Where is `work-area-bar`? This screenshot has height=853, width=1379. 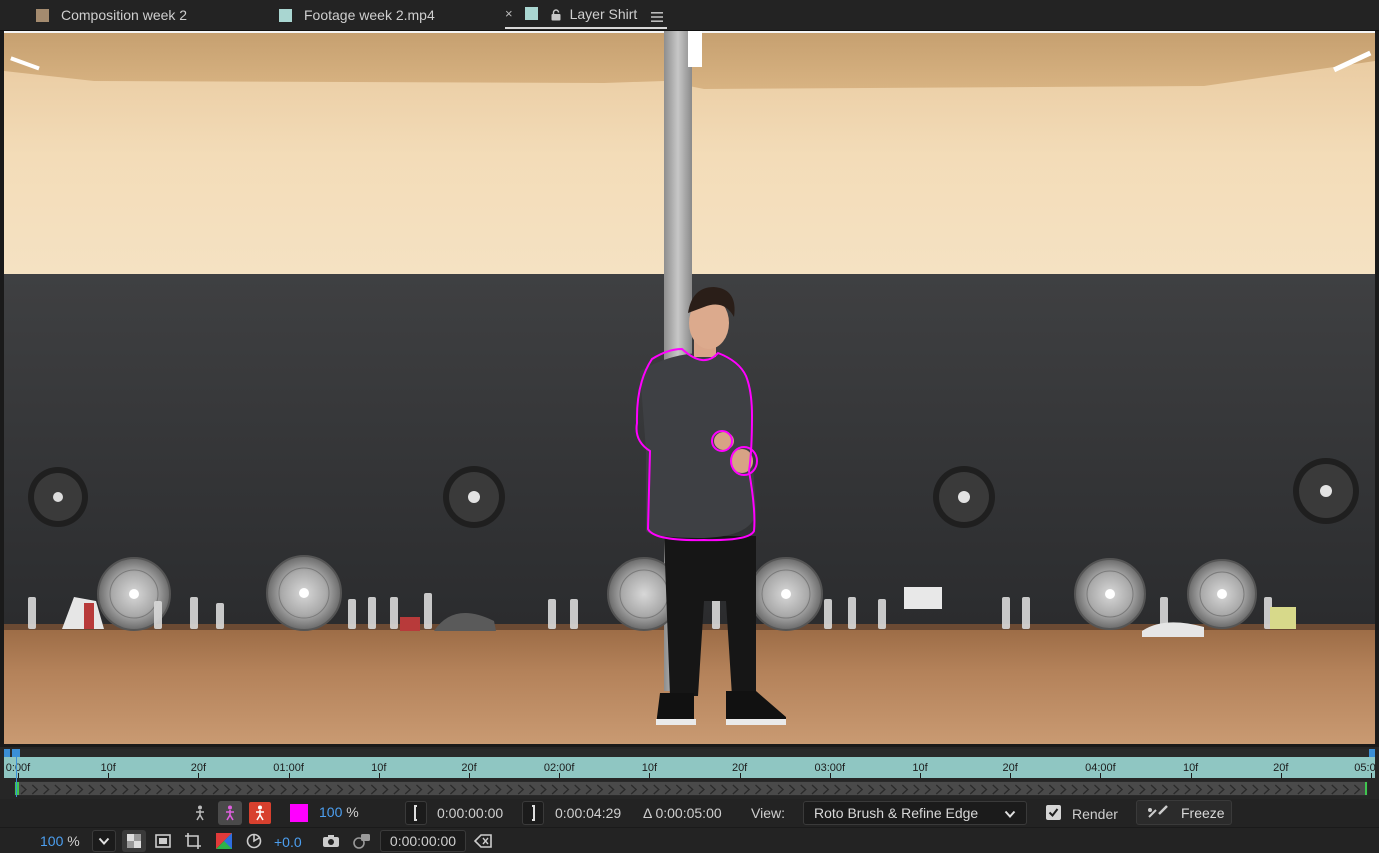 work-area-bar is located at coordinates (689, 754).